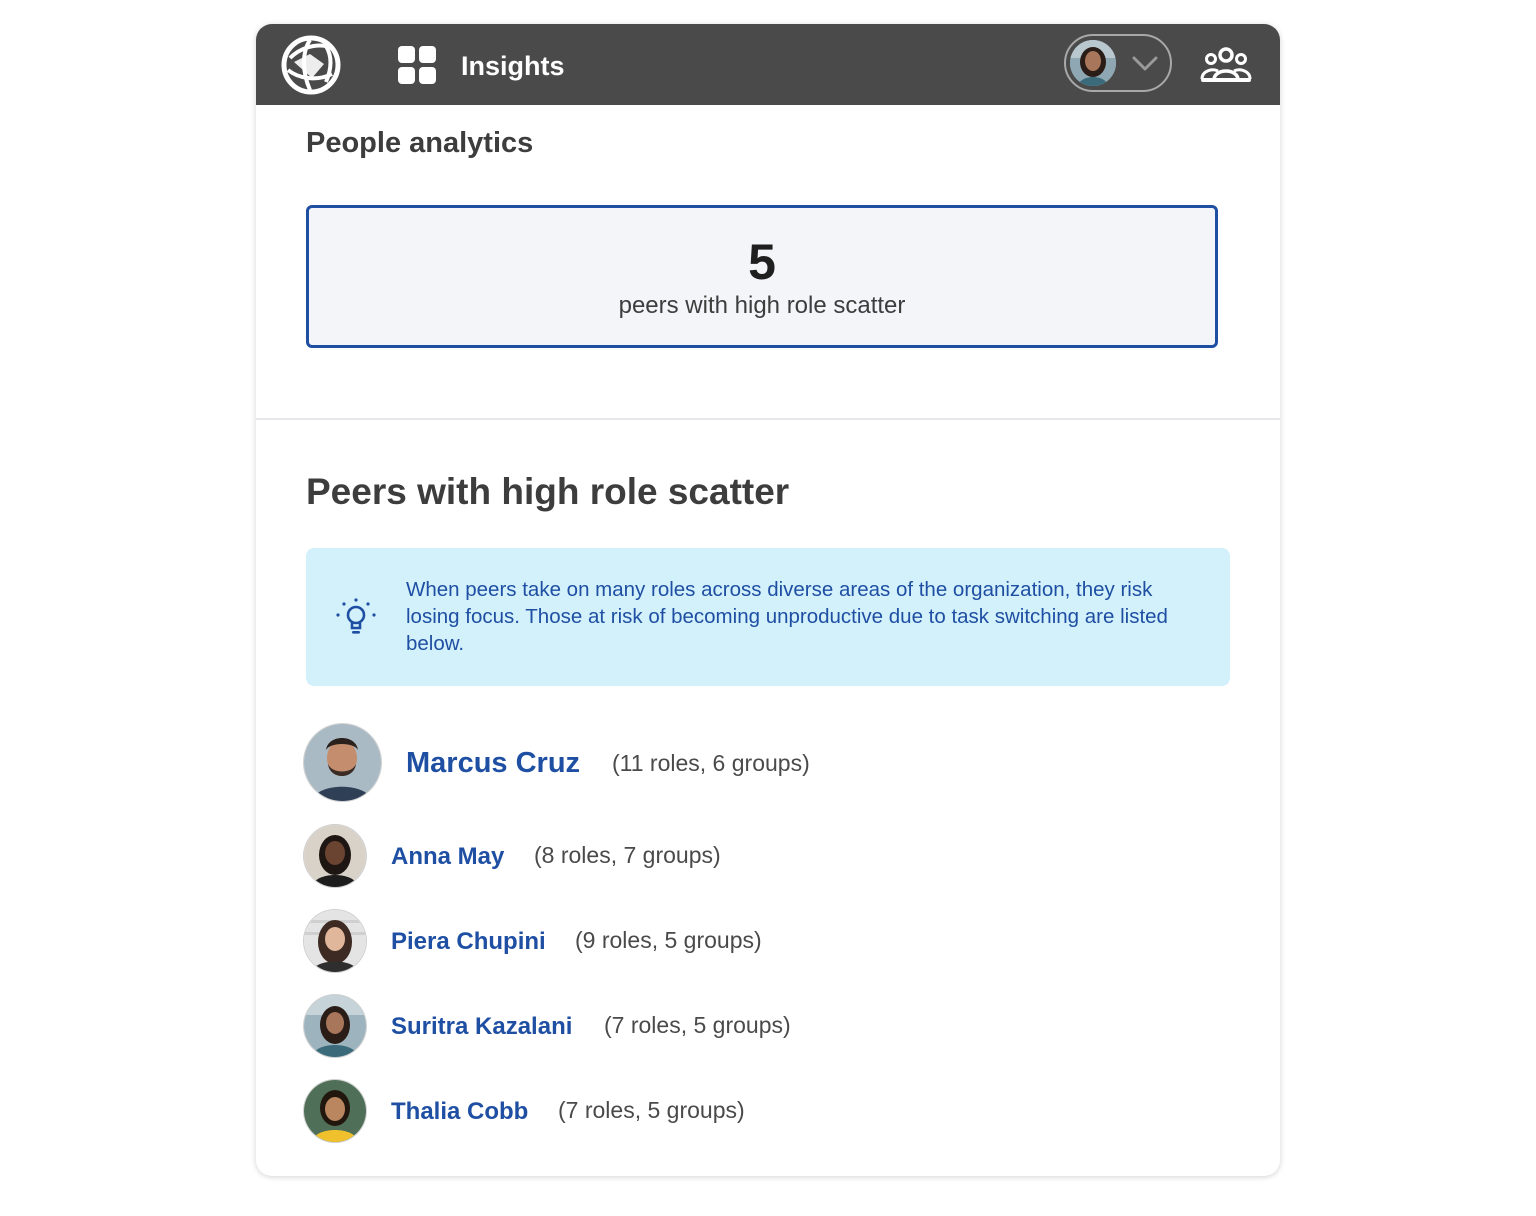 The image size is (1536, 1216). I want to click on globe-logo-icon, so click(311, 65).